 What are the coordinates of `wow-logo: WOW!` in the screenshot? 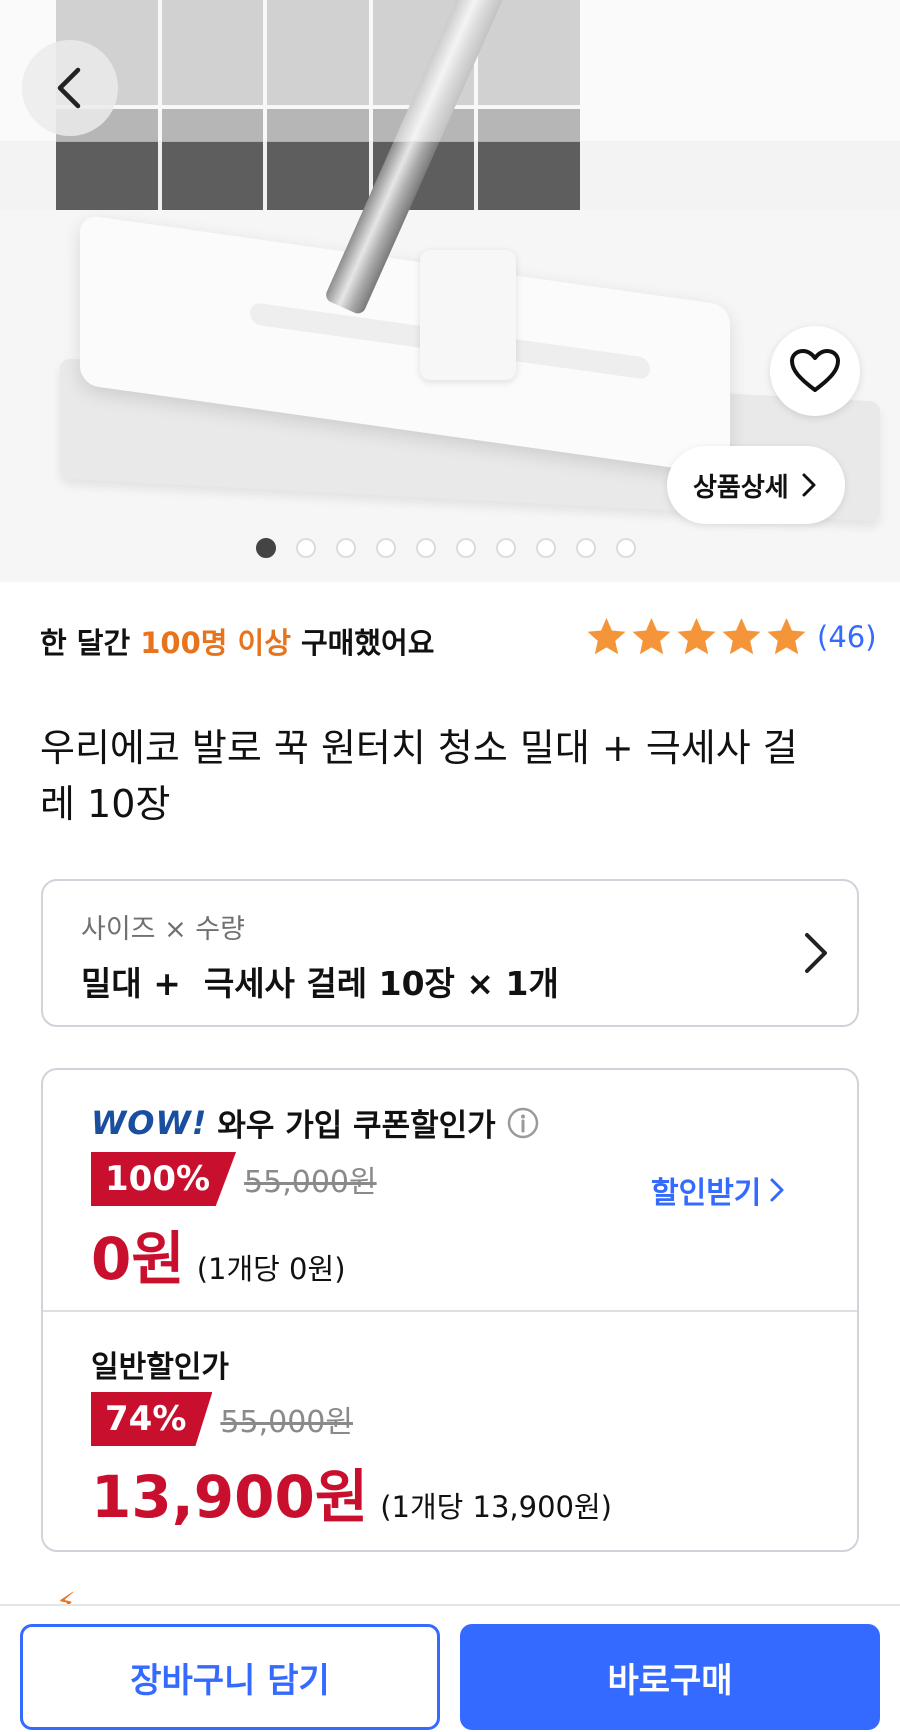 It's located at (149, 1122).